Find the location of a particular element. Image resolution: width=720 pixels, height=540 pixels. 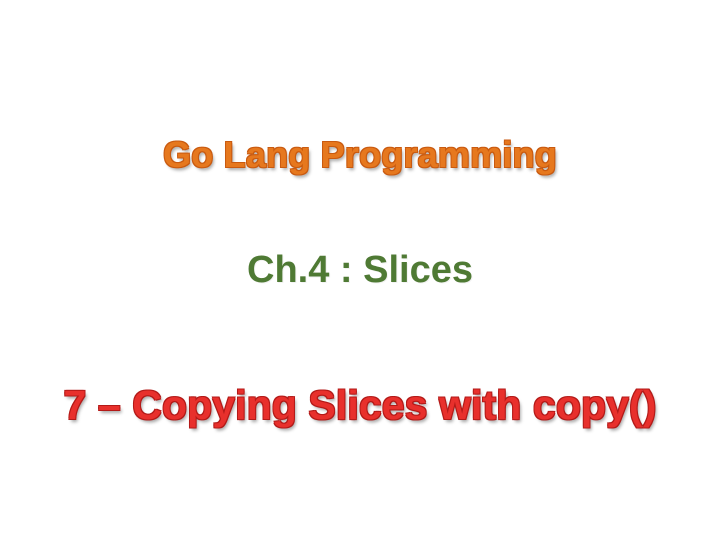

chapter-heading: Ch.4 : Slices is located at coordinates (360, 270).